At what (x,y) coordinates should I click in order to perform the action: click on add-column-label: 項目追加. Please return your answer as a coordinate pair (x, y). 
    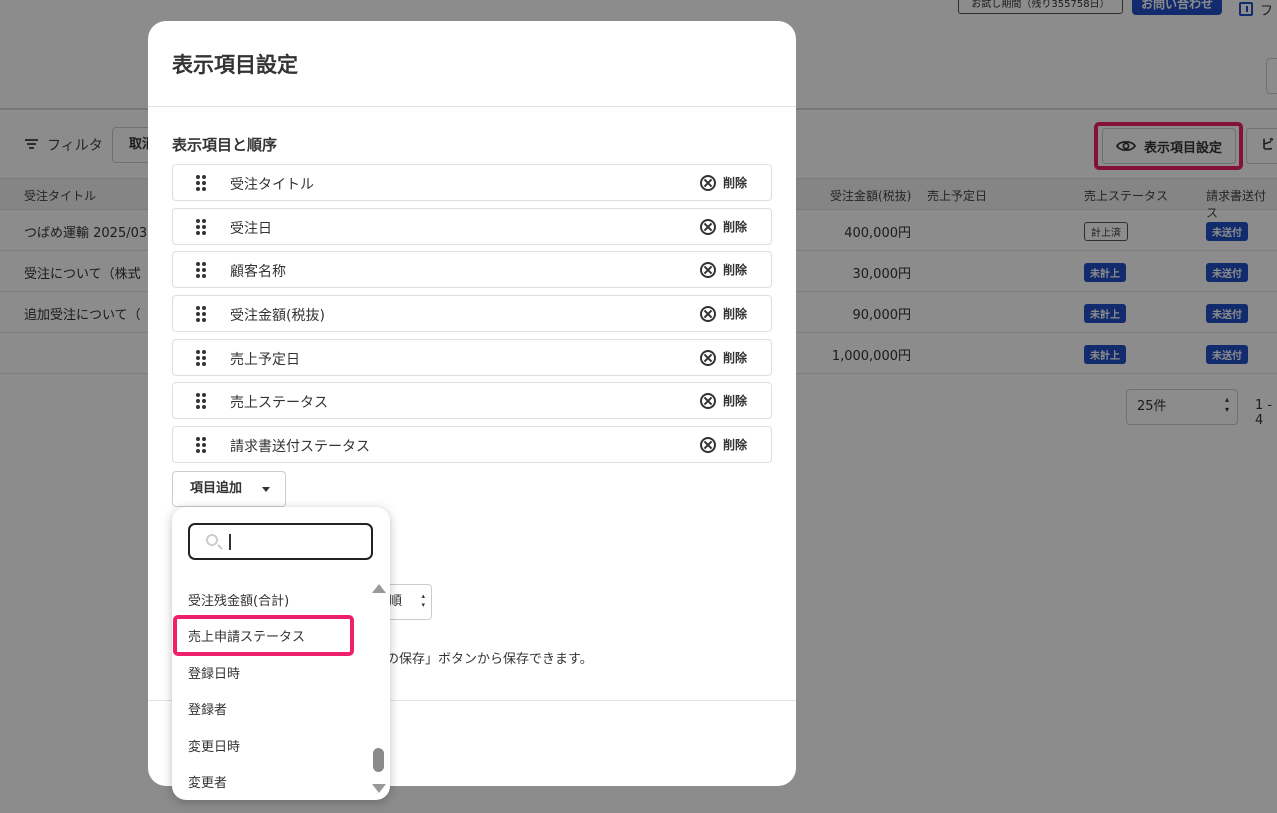
    Looking at the image, I should click on (216, 488).